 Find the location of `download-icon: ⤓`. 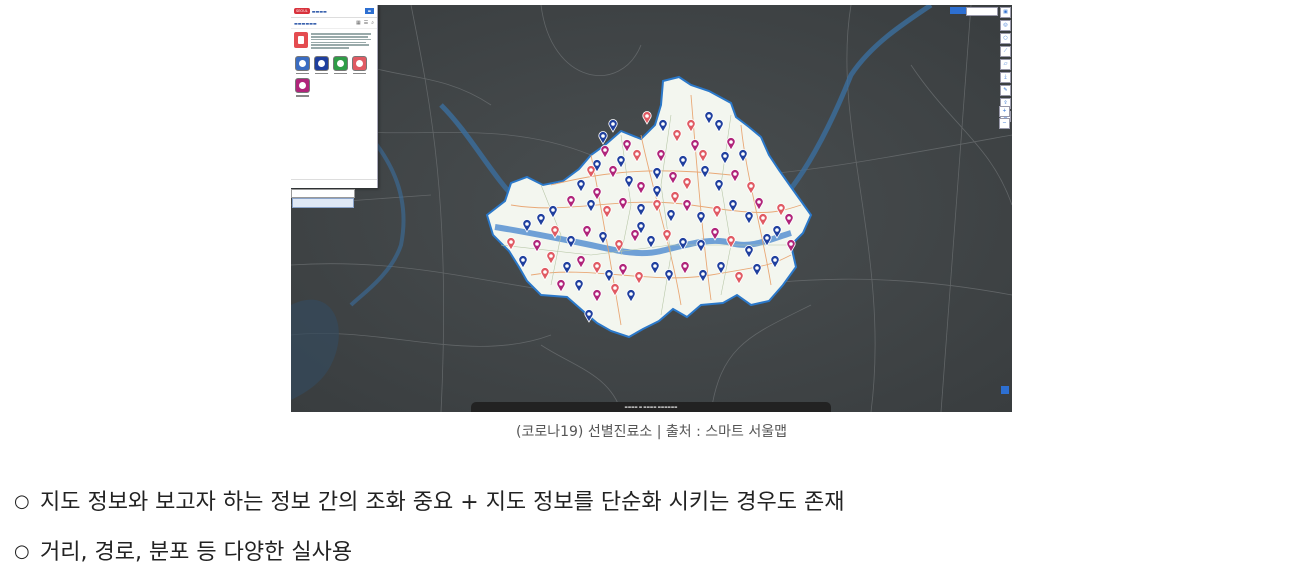

download-icon: ⤓ is located at coordinates (1005, 77).